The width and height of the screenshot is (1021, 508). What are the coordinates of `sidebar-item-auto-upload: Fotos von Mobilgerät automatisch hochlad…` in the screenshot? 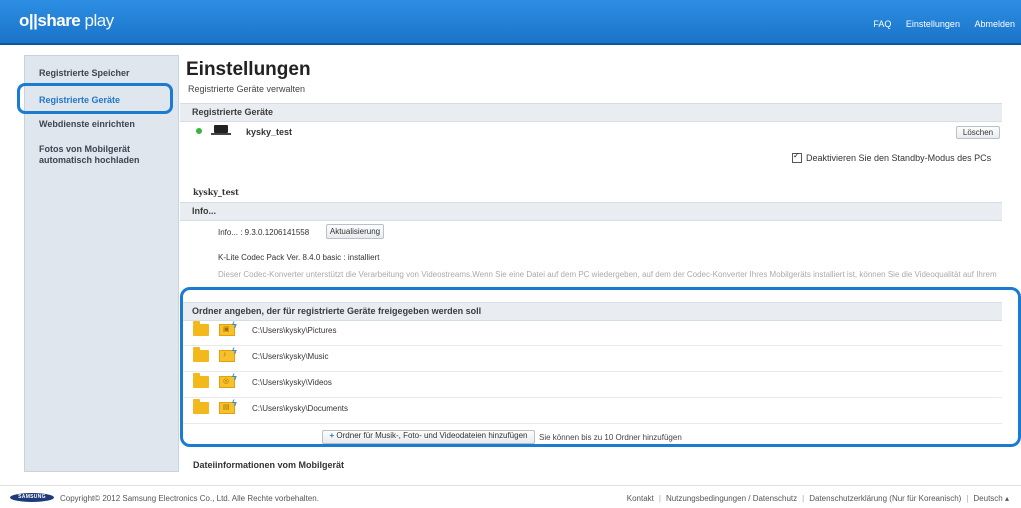 It's located at (89, 155).